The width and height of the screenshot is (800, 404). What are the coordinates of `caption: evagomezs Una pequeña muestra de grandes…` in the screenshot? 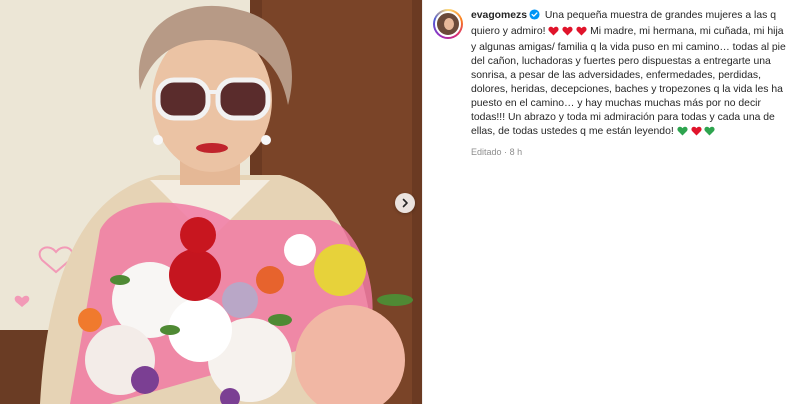 It's located at (630, 75).